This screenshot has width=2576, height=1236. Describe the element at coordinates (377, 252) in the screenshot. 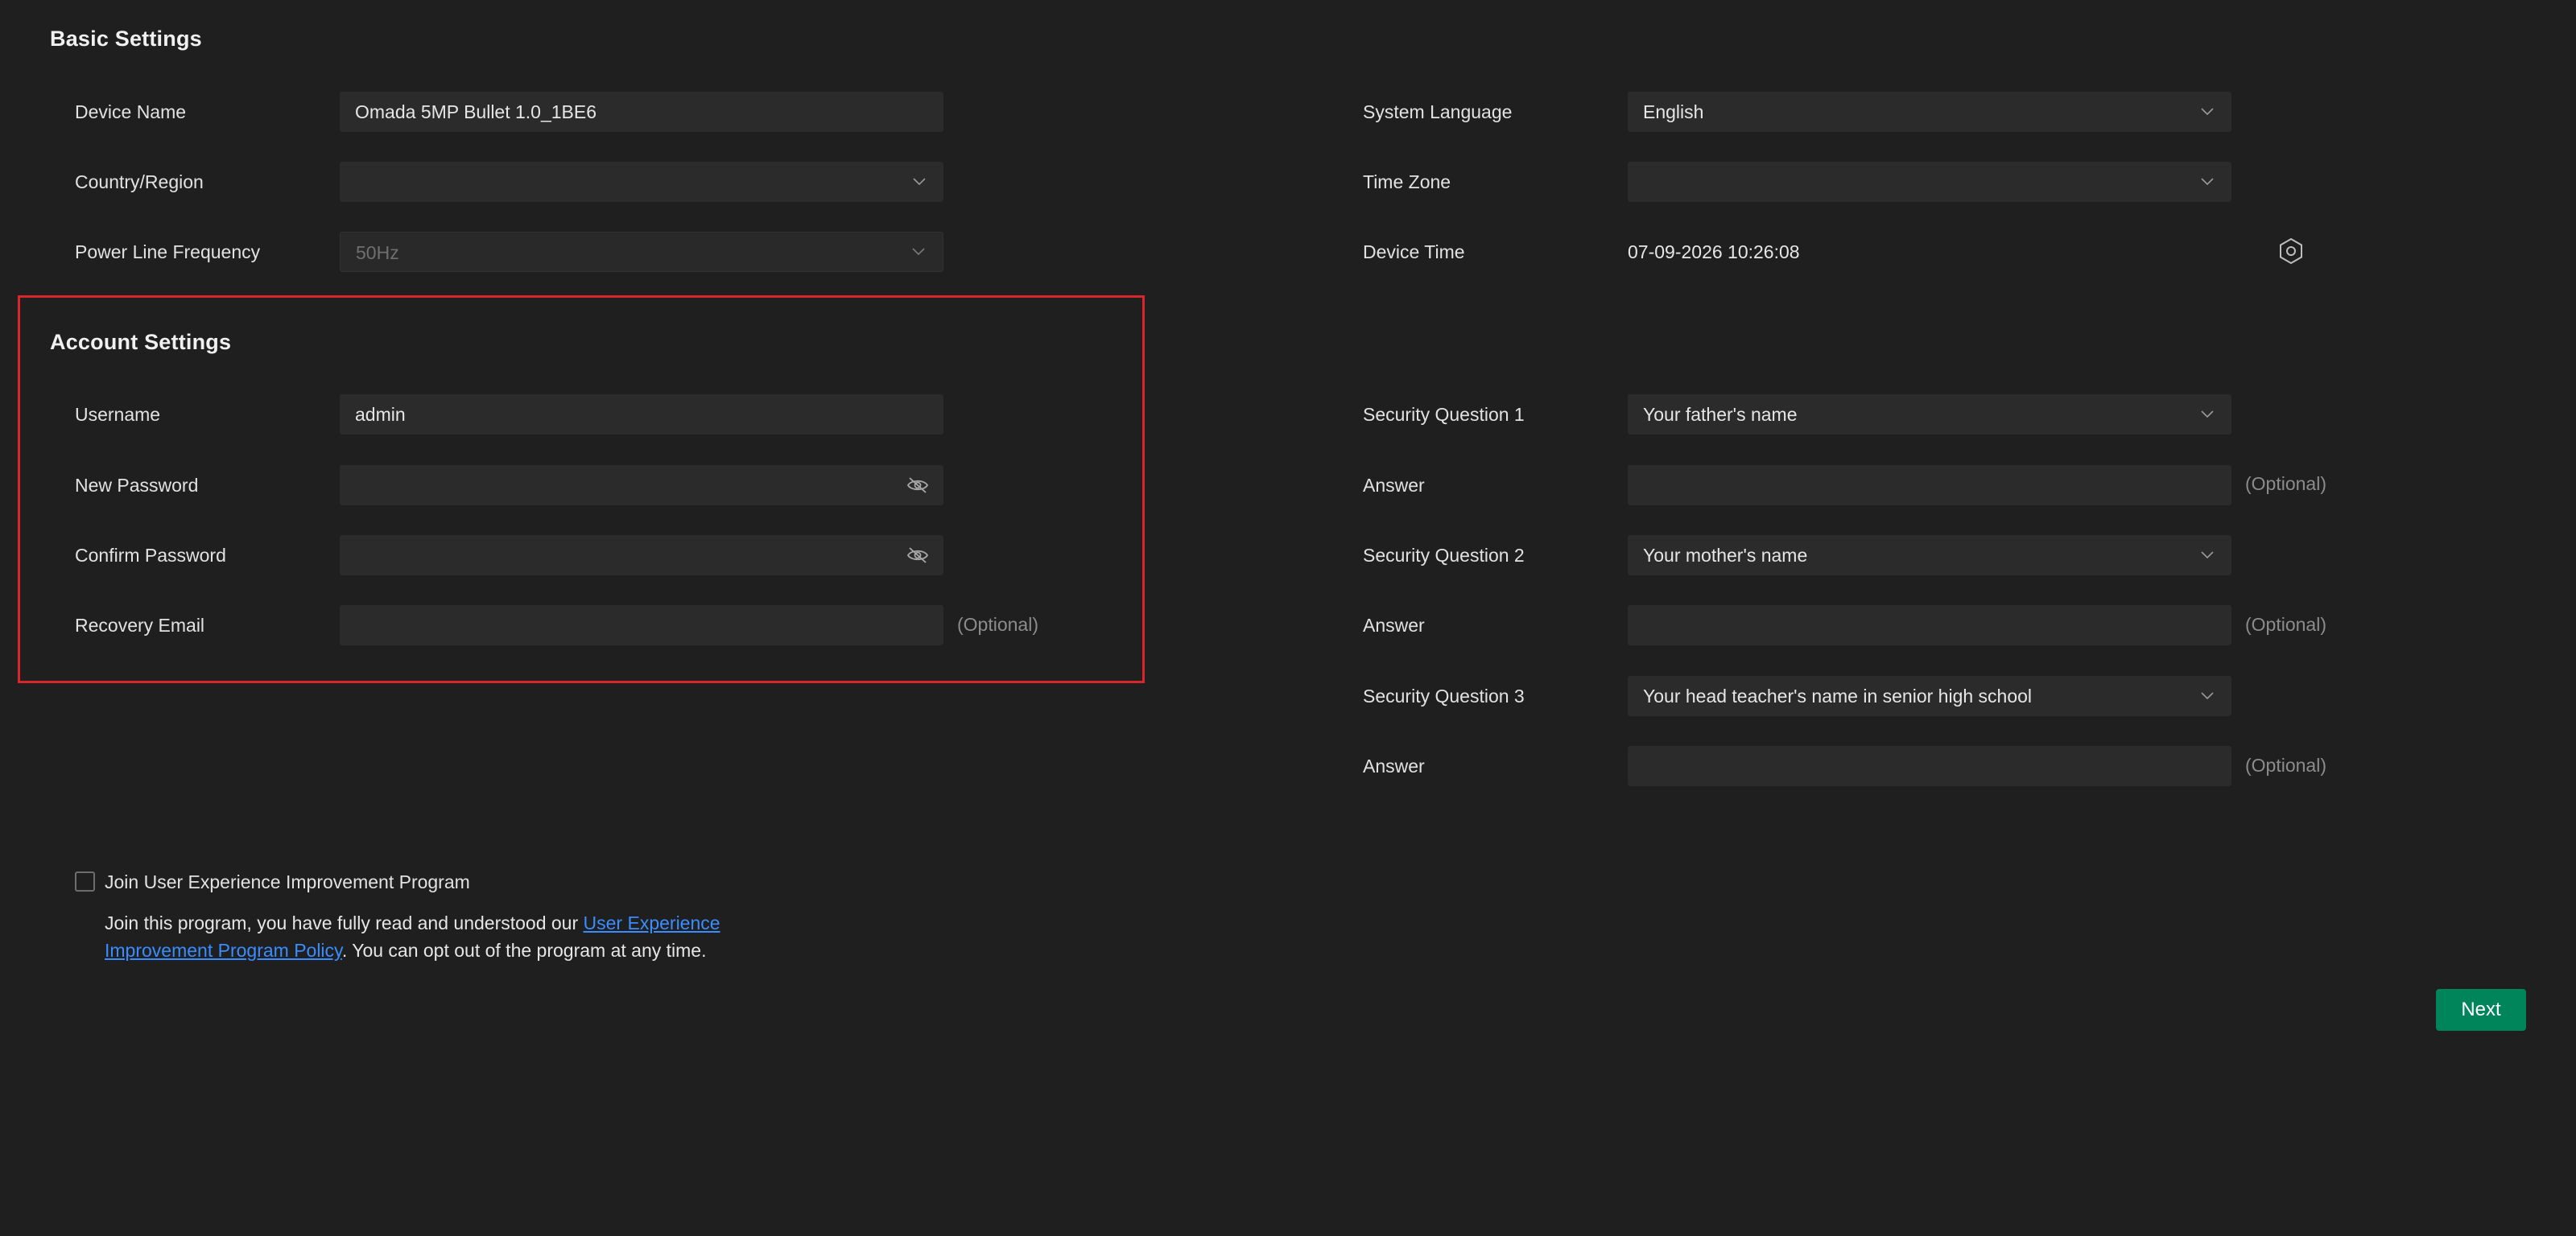

I see `power-line-frequency-value: 50Hz` at that location.